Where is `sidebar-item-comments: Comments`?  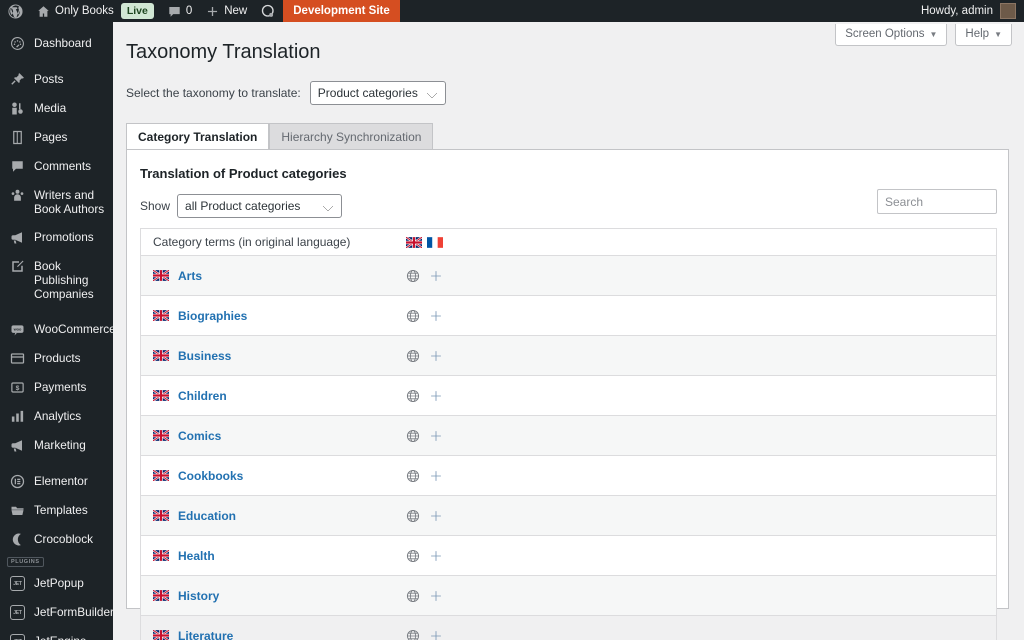 sidebar-item-comments: Comments is located at coordinates (56, 166).